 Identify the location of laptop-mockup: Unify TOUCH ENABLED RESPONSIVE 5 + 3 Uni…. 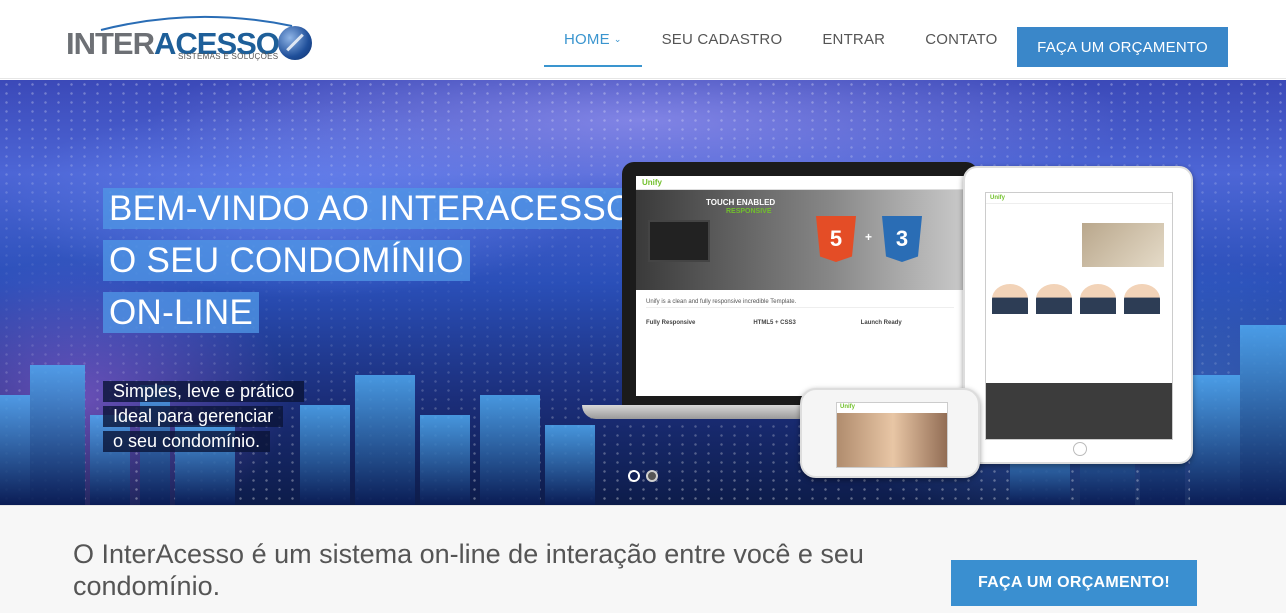
(800, 283).